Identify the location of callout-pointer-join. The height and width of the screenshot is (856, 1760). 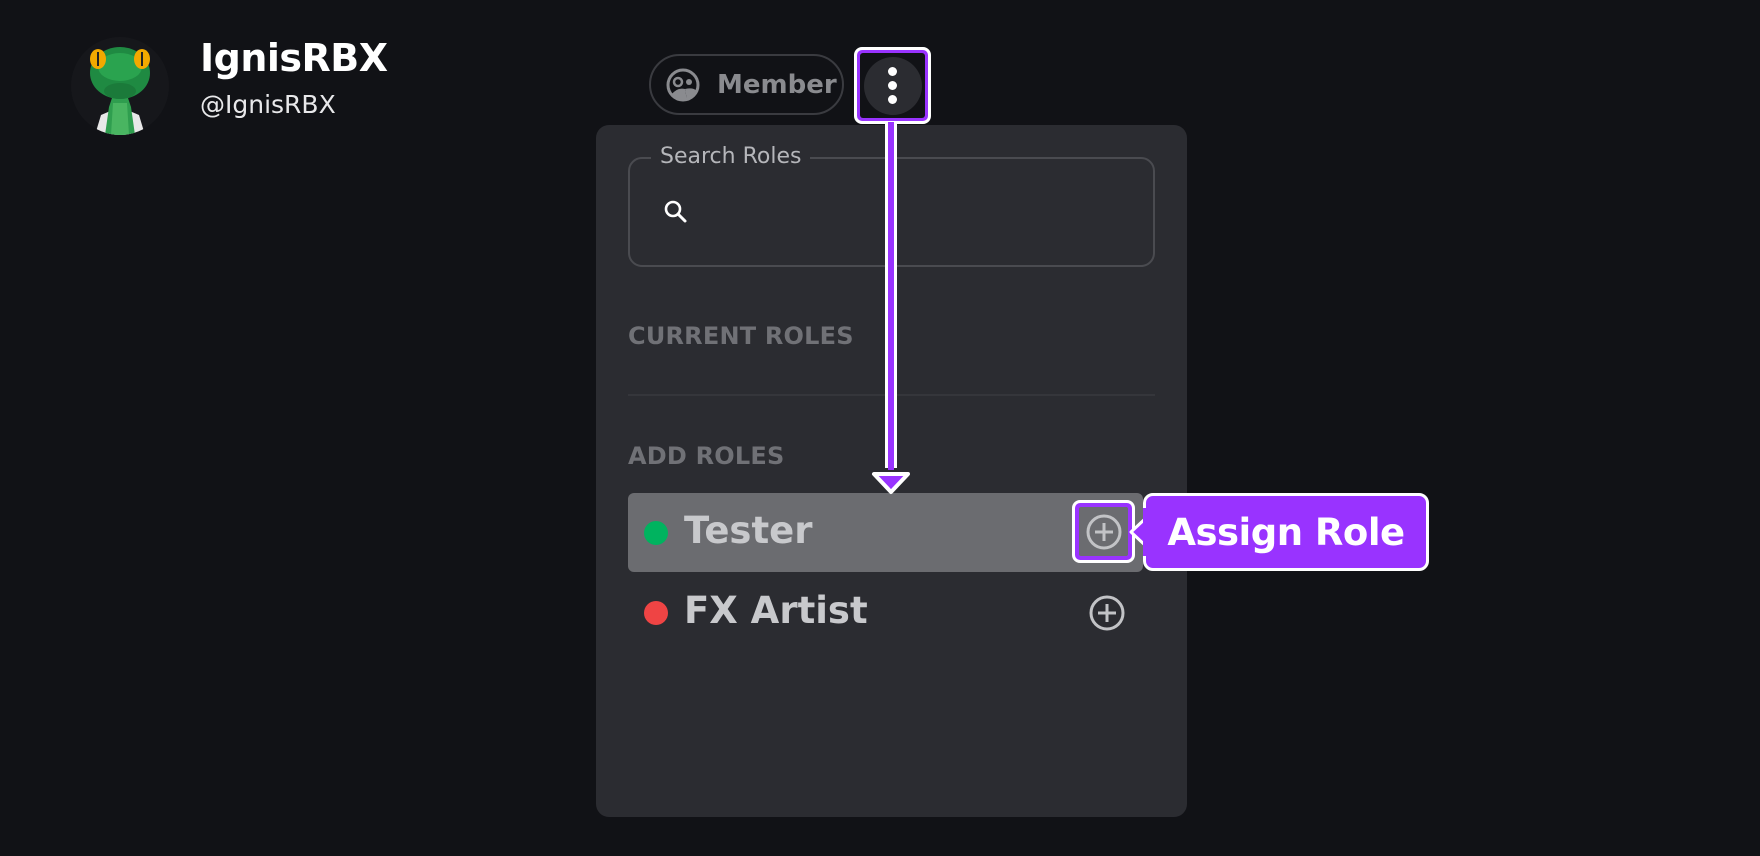
(1146, 532).